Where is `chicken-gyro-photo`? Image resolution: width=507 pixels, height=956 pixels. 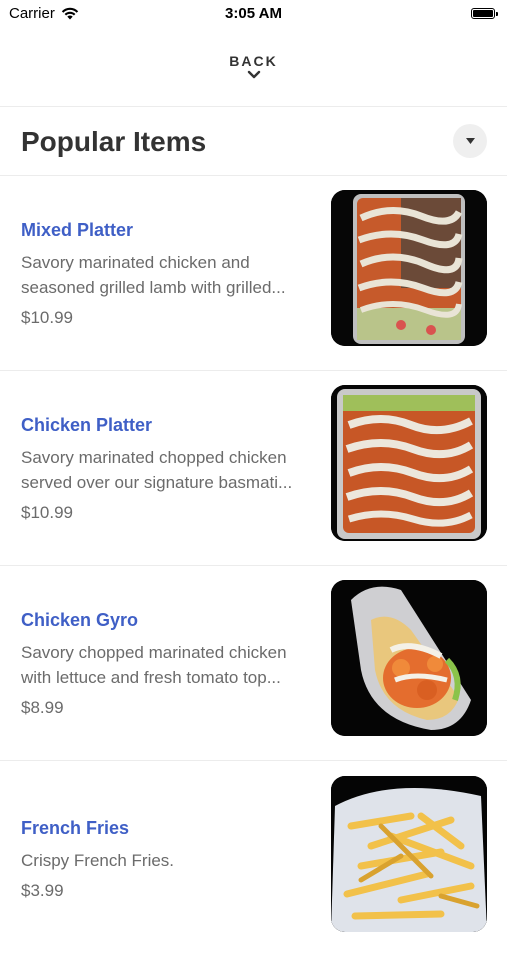 chicken-gyro-photo is located at coordinates (409, 658).